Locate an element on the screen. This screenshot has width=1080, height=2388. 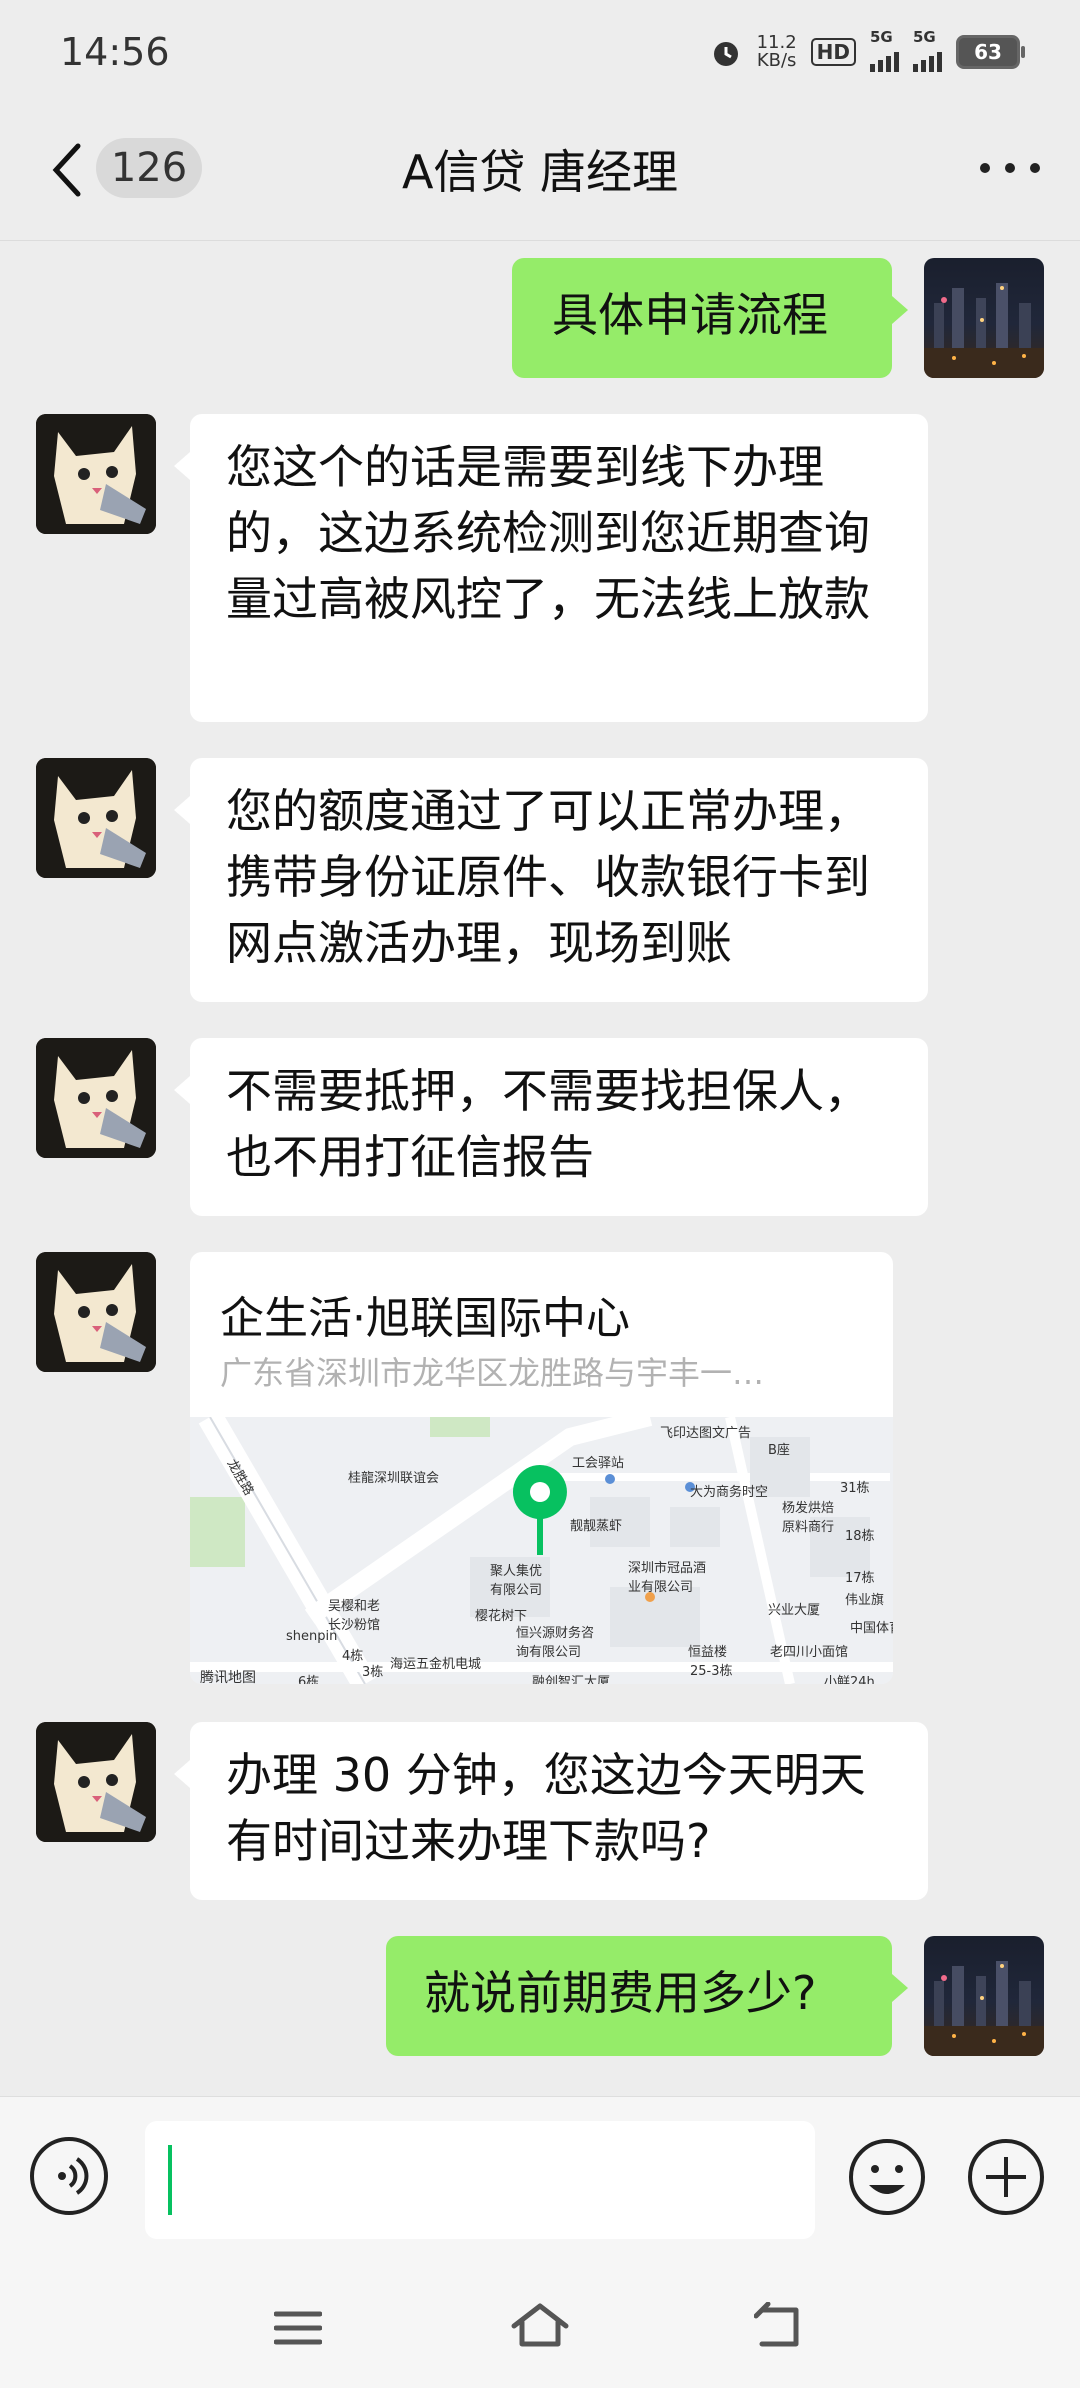
agent-message: 您的额度通过了可以正常办理，携带身份证原件、收款银行卡到网点激活办理，现场到账 is located at coordinates (551, 880).